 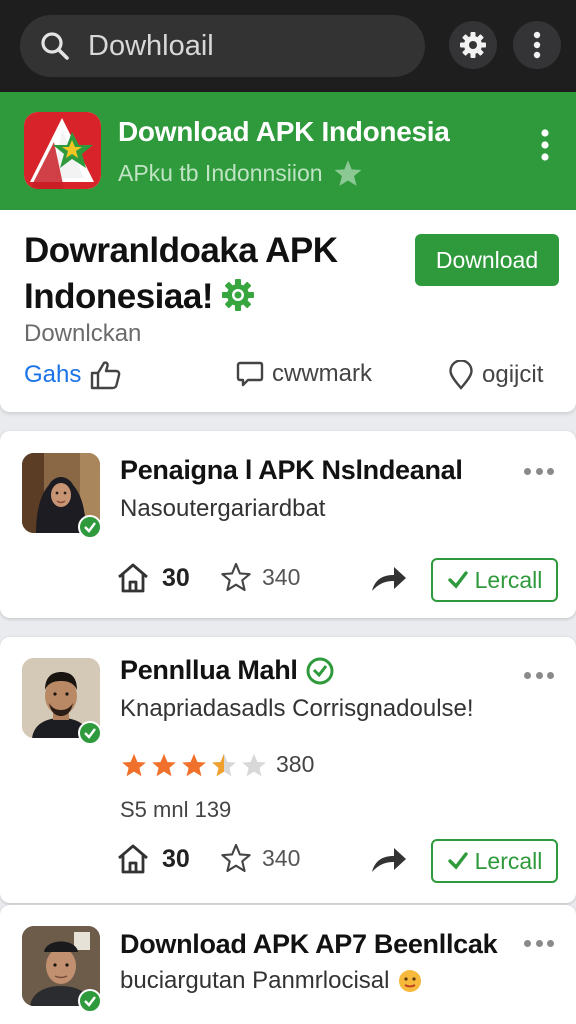 I want to click on gahs-action: Gahs, so click(x=72, y=375).